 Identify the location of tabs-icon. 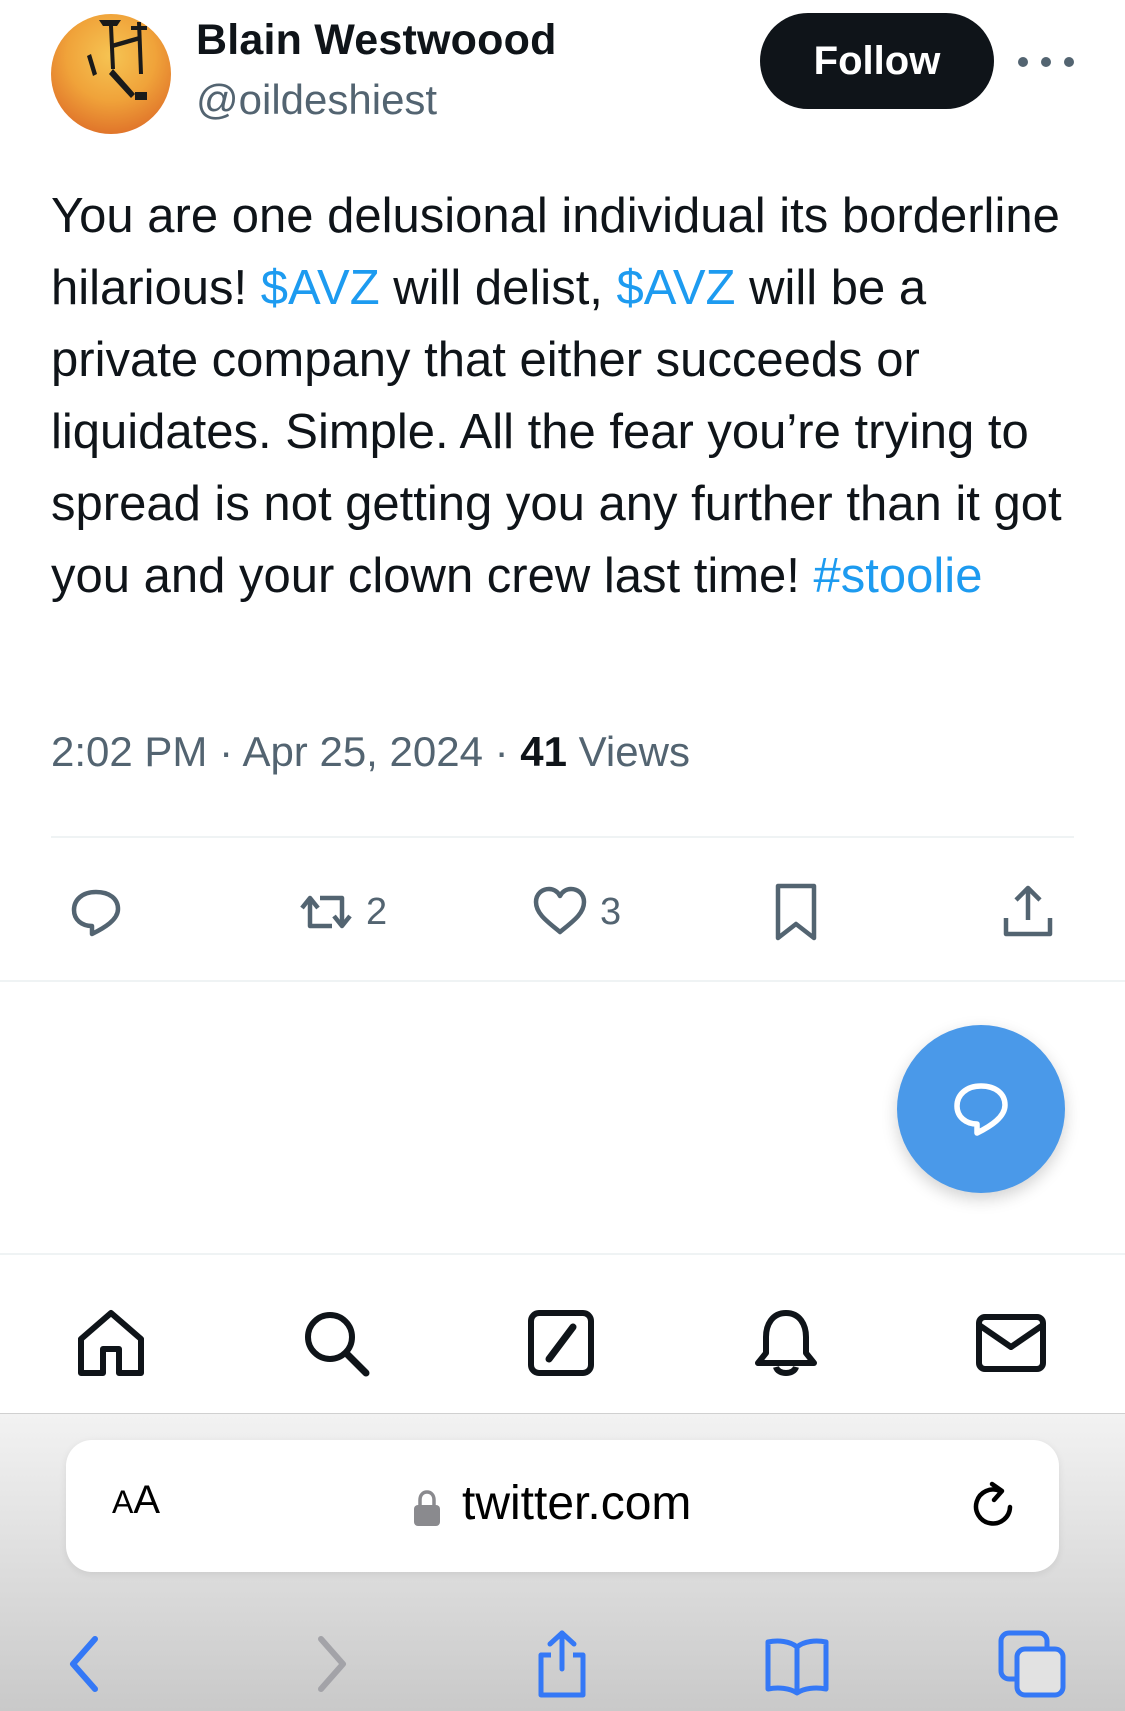
(1032, 1664).